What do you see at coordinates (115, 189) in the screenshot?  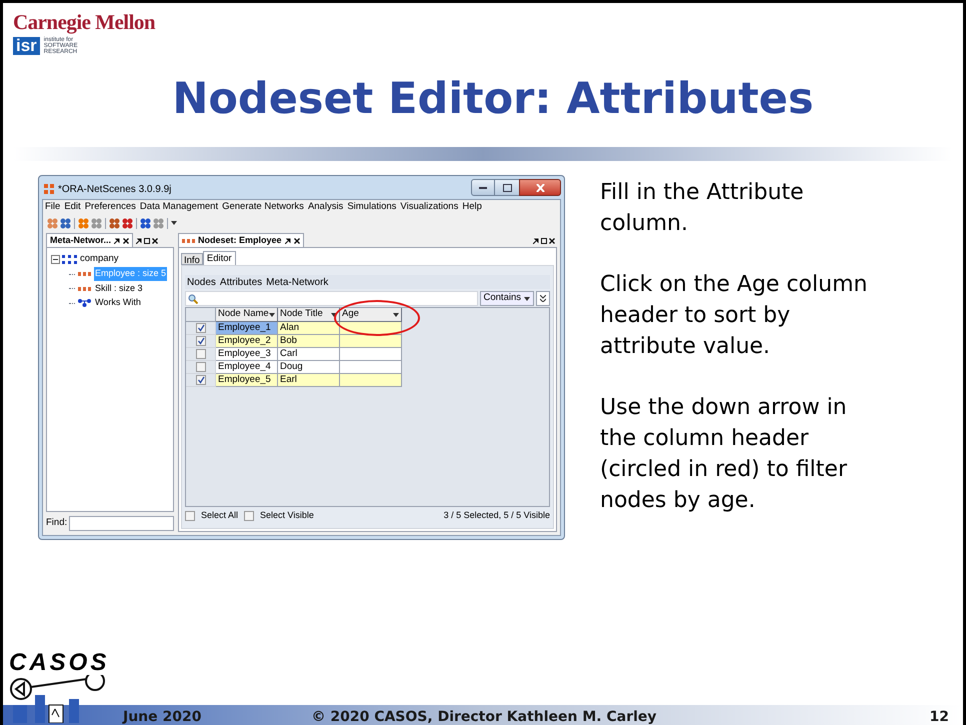 I see `window-title: *ORA-NetScenes 3.0.9.9j` at bounding box center [115, 189].